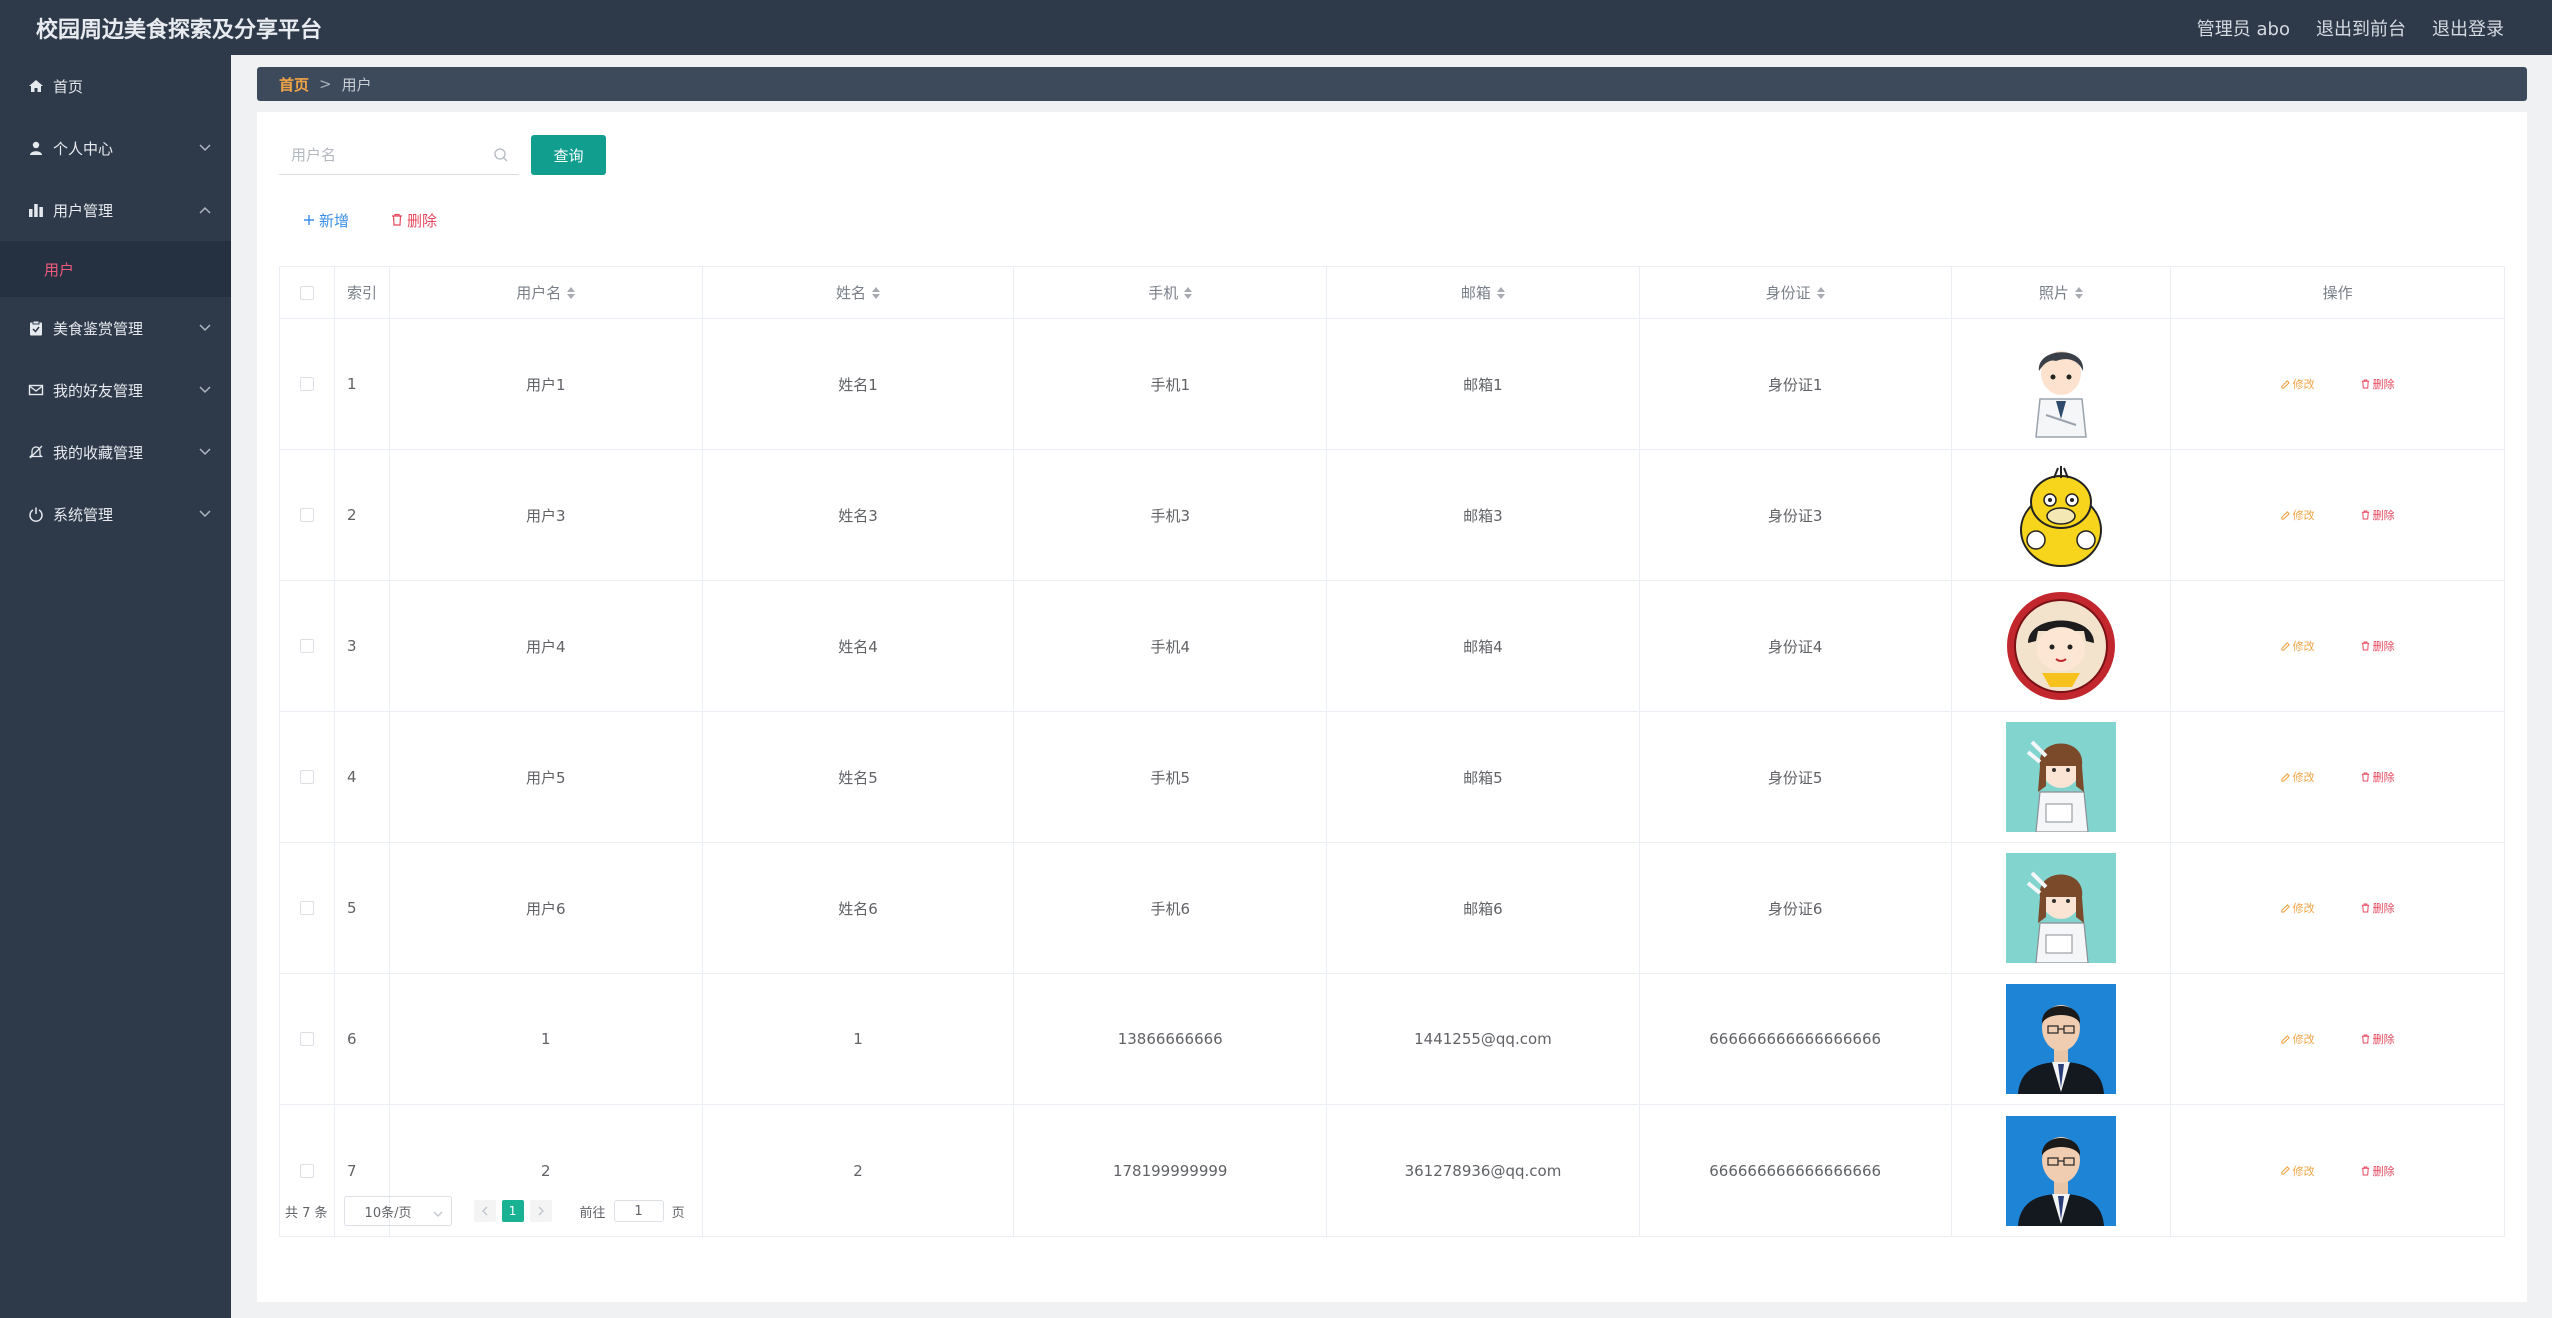  What do you see at coordinates (1171, 646) in the screenshot?
I see `cell-phone: 手机4` at bounding box center [1171, 646].